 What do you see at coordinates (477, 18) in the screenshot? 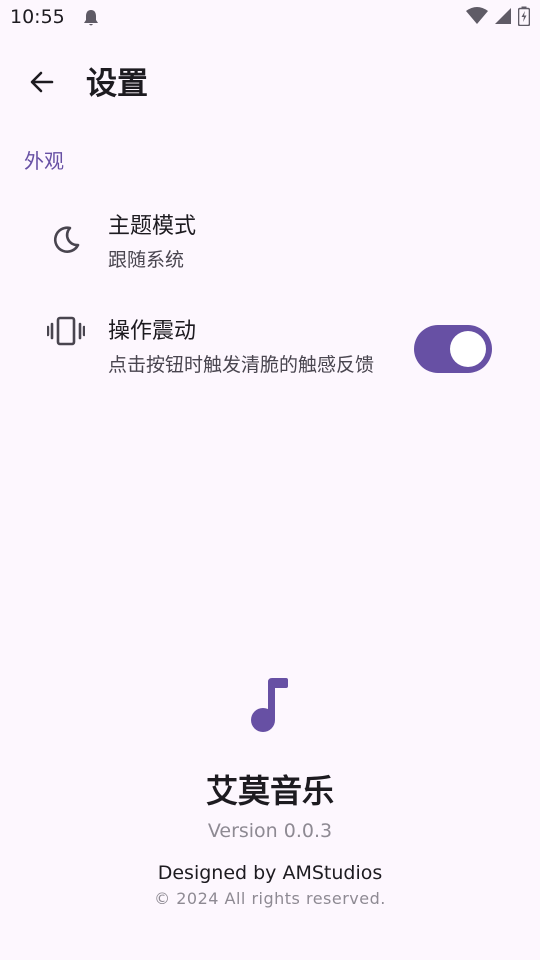
I see `wifi-icon` at bounding box center [477, 18].